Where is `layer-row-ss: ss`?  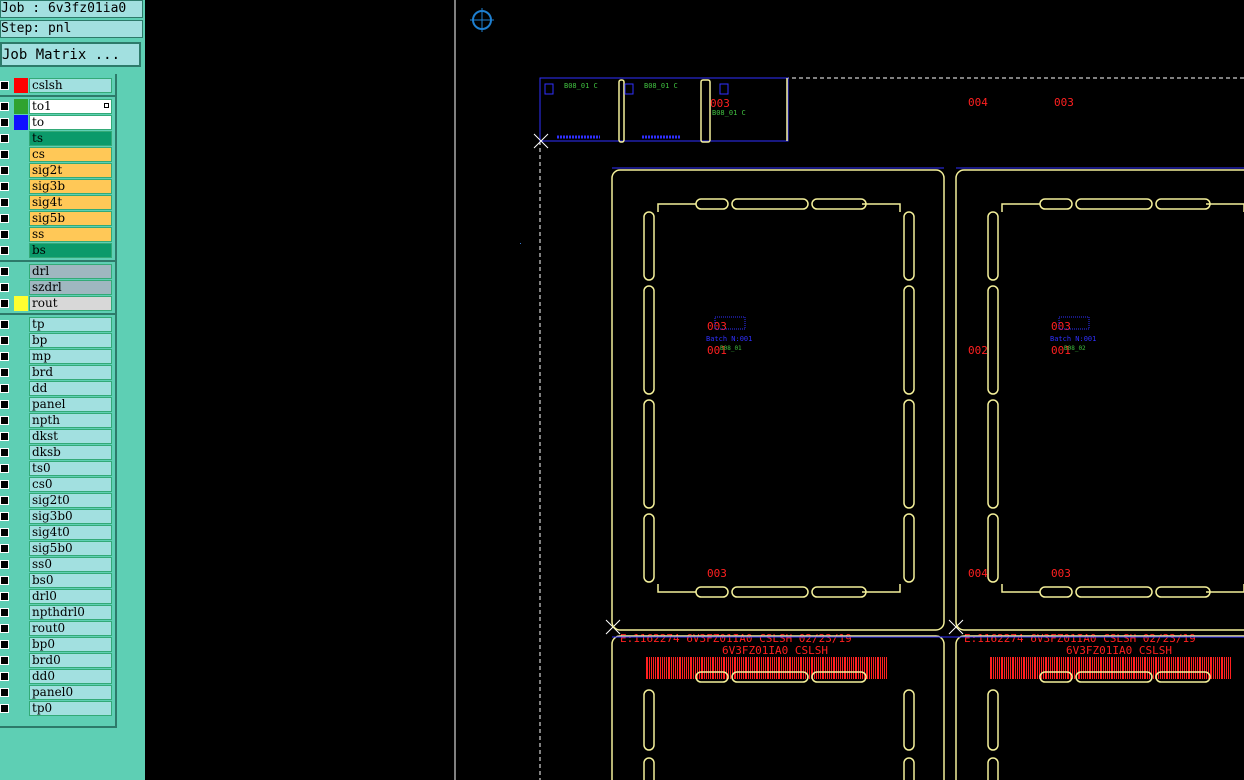 layer-row-ss: ss is located at coordinates (57, 235).